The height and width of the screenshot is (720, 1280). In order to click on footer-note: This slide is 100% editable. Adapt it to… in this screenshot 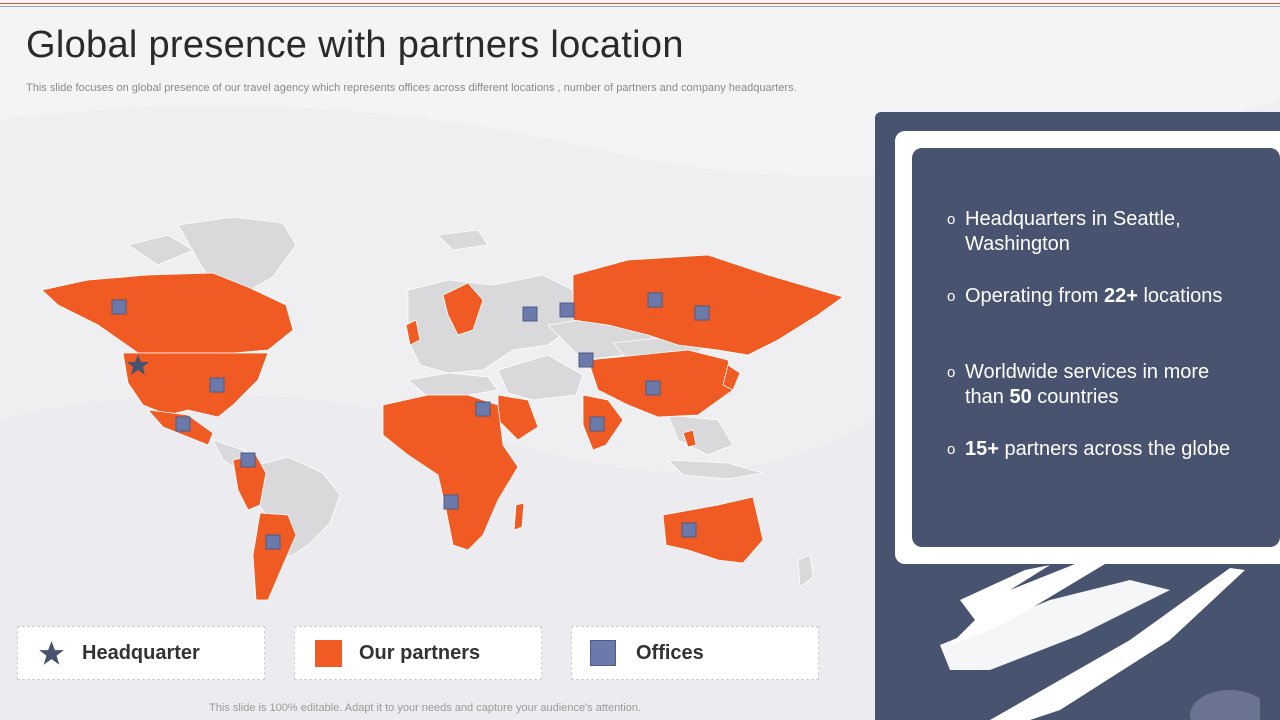, I will do `click(425, 708)`.